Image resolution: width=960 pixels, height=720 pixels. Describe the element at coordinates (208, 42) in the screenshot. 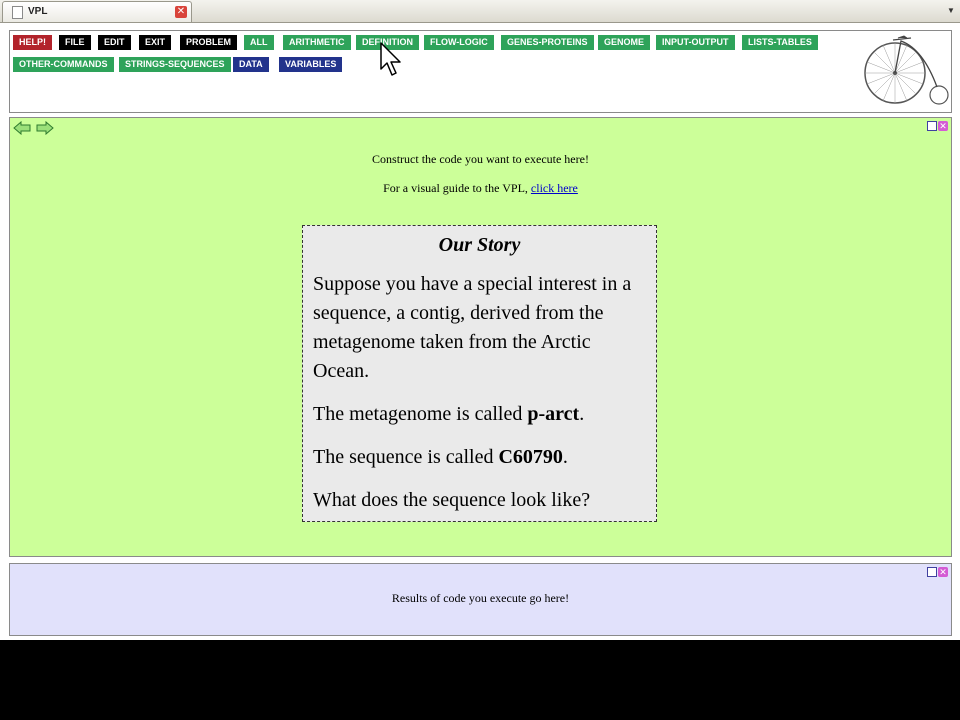

I see `problem-button: PROBLEM` at that location.